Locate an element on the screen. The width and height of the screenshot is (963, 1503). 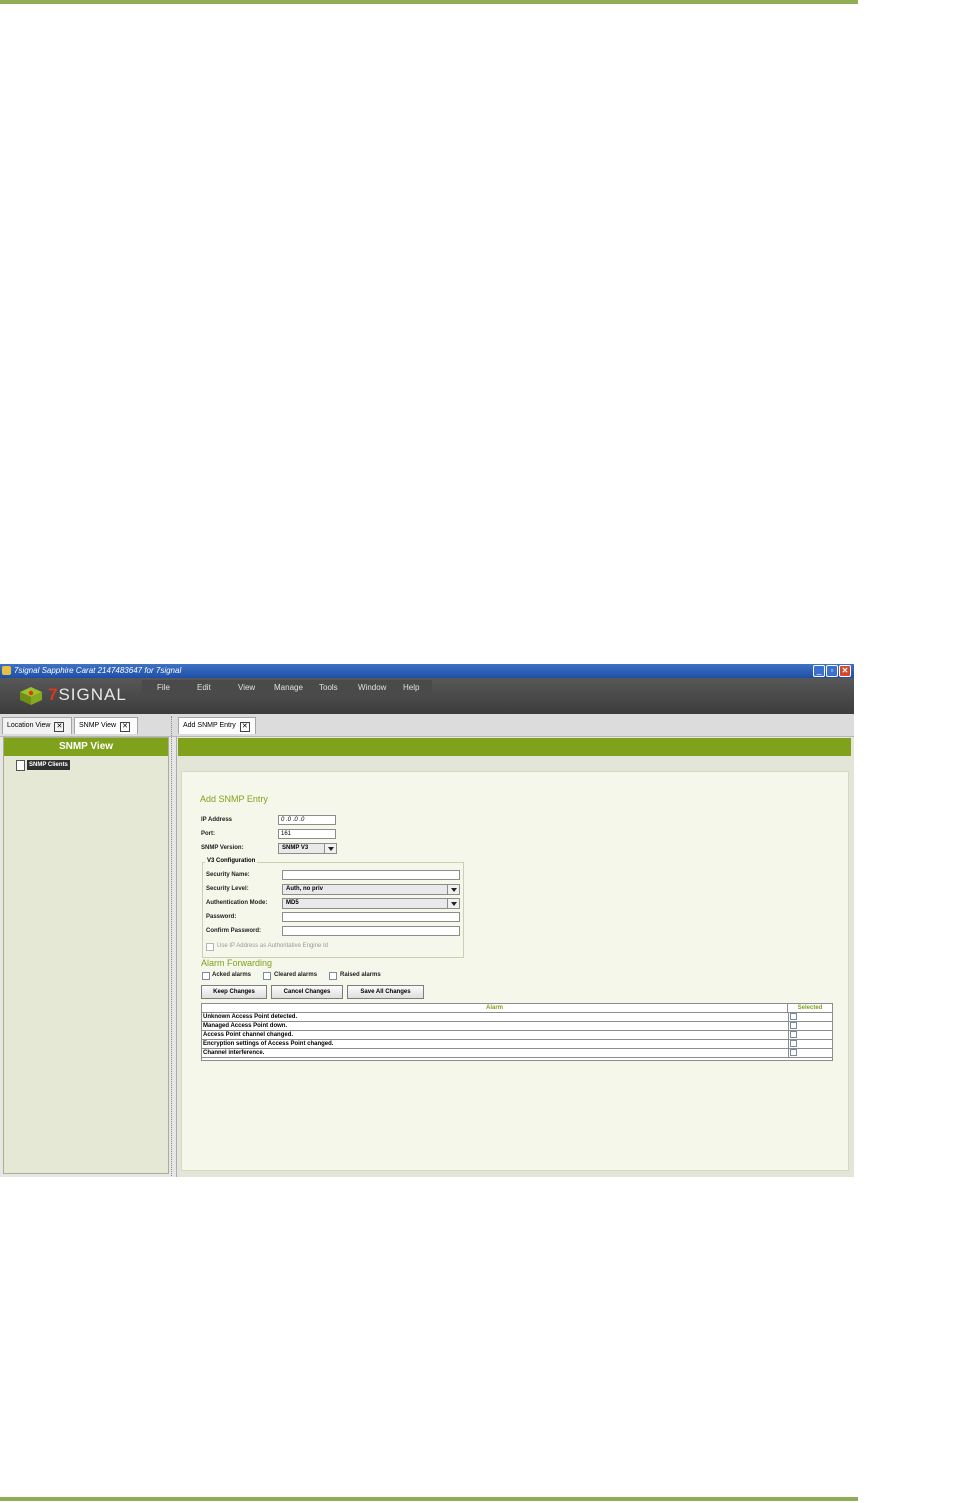
menu-help: Help is located at coordinates (411, 687).